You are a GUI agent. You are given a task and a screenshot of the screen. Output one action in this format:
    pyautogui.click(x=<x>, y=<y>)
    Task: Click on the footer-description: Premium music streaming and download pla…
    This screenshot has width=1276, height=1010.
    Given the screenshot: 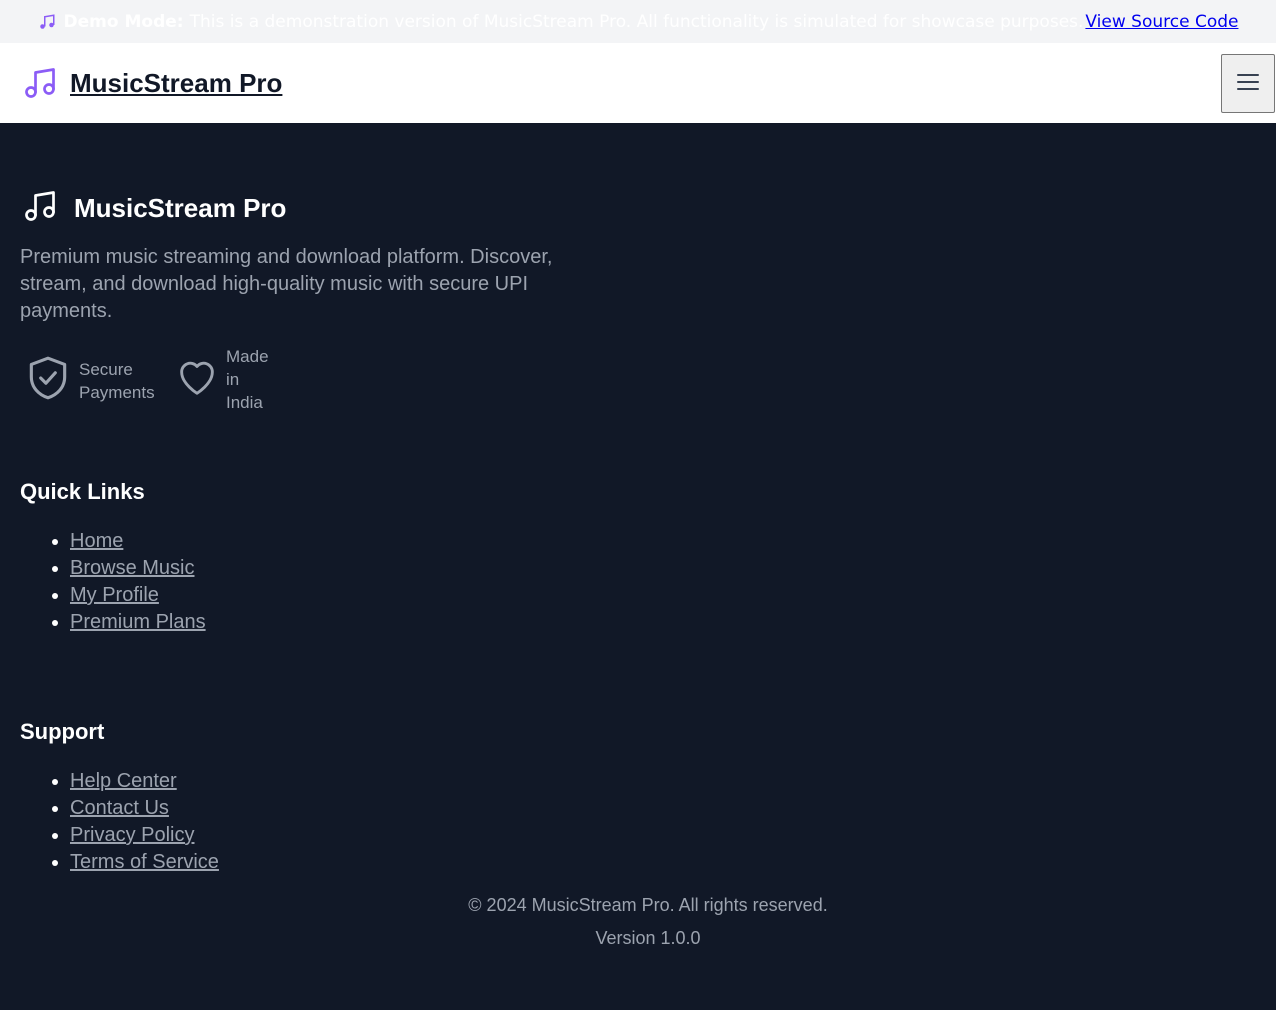 What is the action you would take?
    pyautogui.click(x=286, y=284)
    